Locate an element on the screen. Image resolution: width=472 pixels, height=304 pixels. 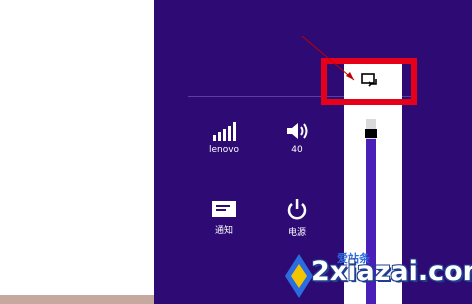
notifications-label: 通知 is located at coordinates (223, 231).